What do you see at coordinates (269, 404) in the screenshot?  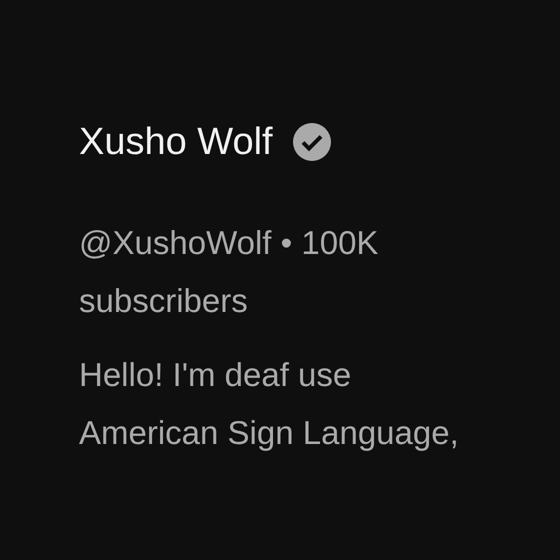 I see `channel-description: Hello! I'm deaf use American Sign Language,` at bounding box center [269, 404].